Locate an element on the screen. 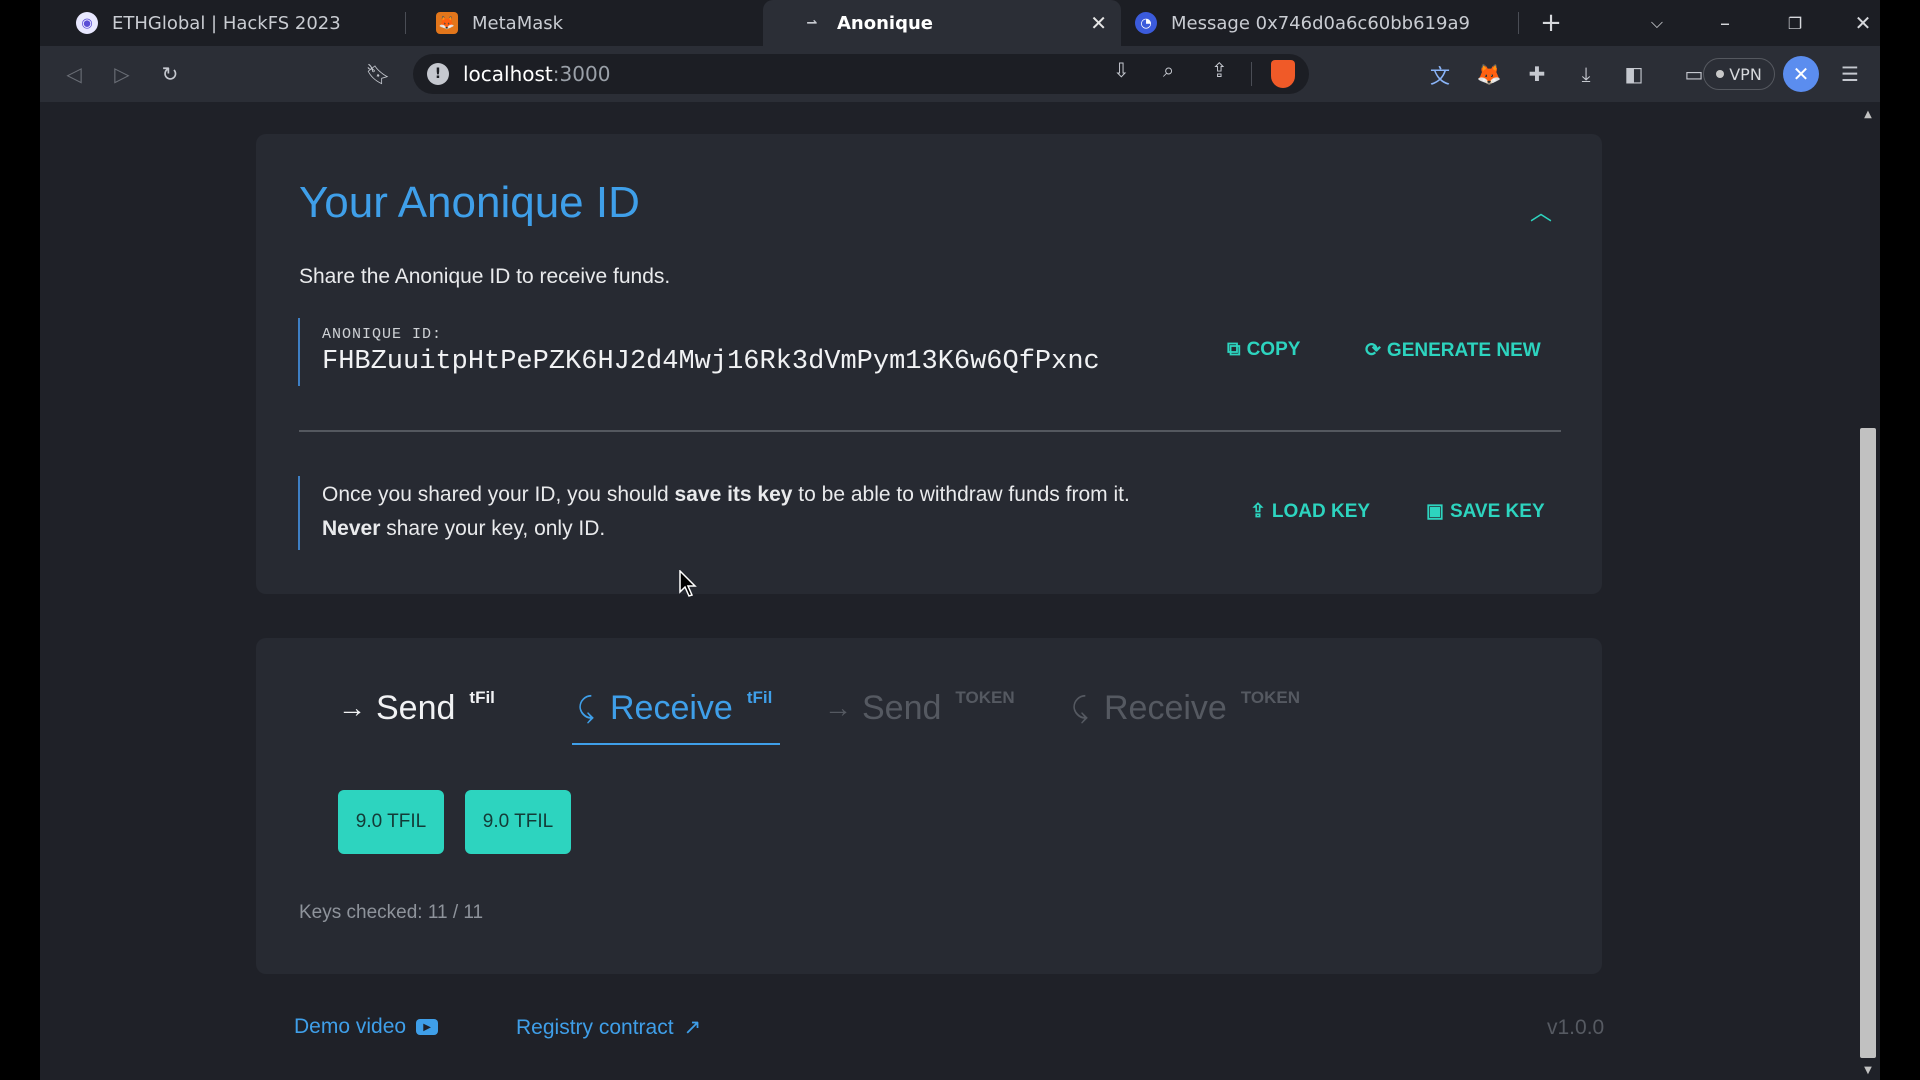  load-key-button: ⇪ LOAD KEY is located at coordinates (1310, 511).